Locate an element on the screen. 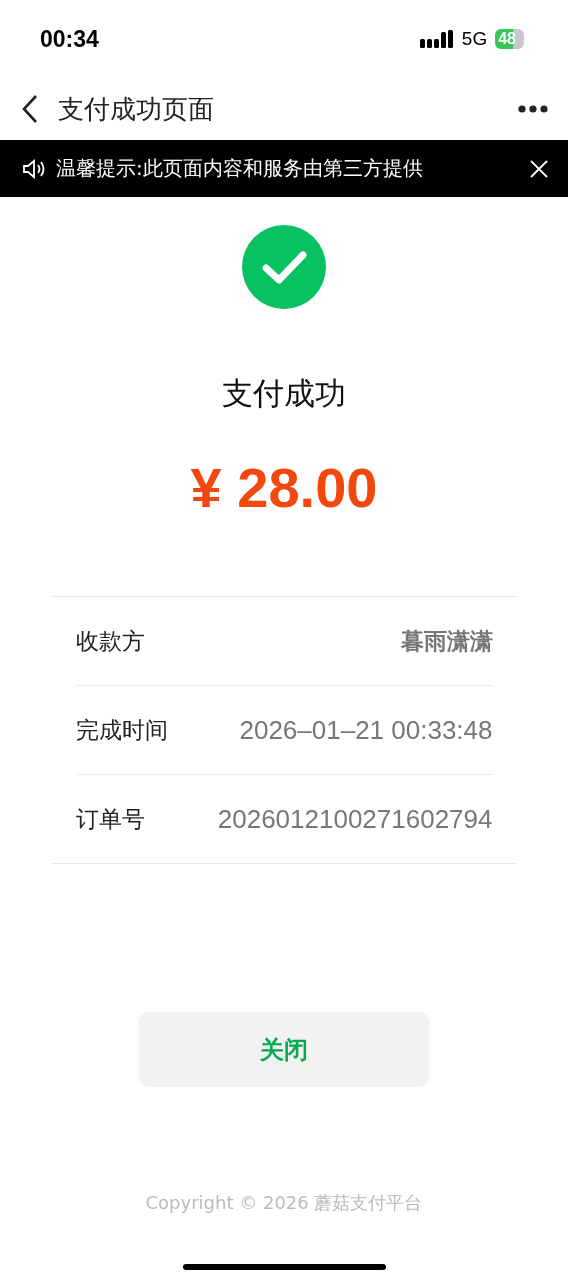 This screenshot has width=568, height=1280. signal-icon is located at coordinates (436, 39).